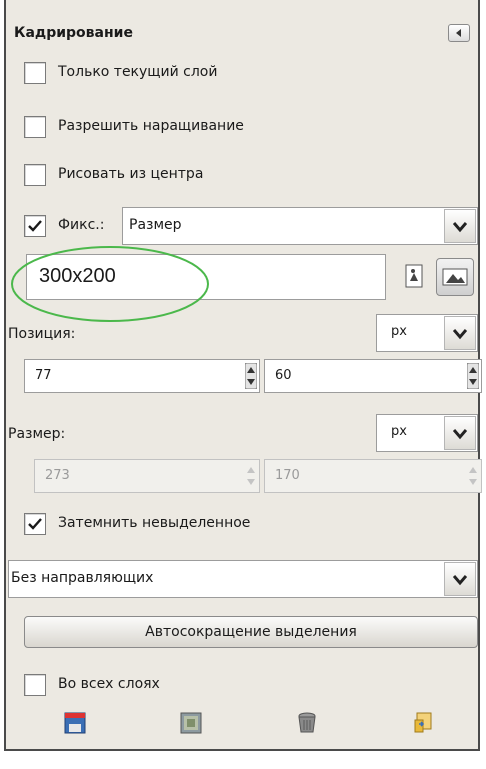  Describe the element at coordinates (151, 126) in the screenshot. I see `allow-growing-label: Разрешить наращивание` at that location.